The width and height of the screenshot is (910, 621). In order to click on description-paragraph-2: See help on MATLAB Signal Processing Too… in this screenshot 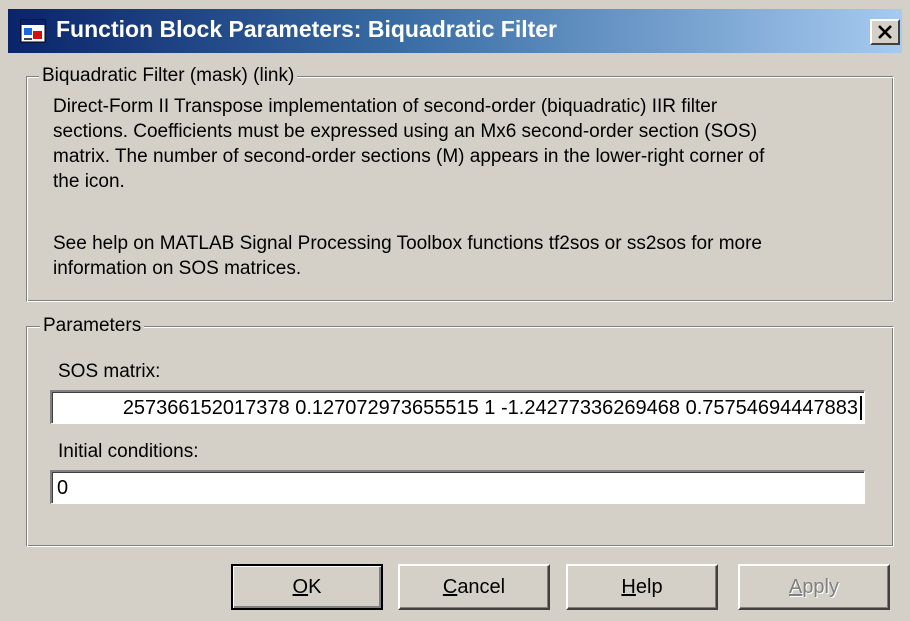, I will do `click(478, 256)`.